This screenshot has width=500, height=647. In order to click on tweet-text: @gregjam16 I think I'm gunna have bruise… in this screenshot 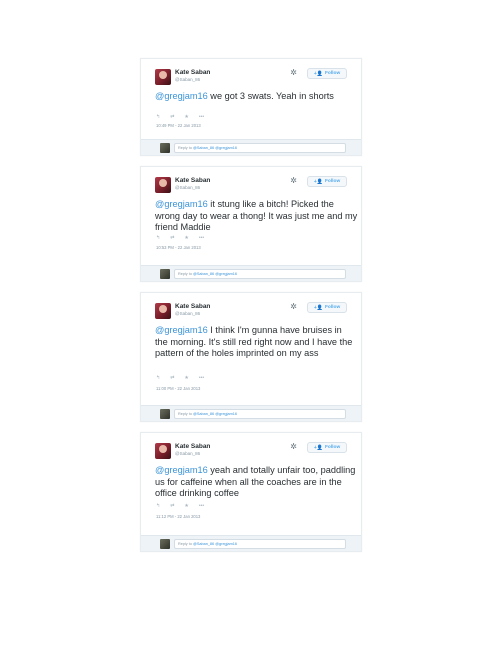, I will do `click(256, 342)`.